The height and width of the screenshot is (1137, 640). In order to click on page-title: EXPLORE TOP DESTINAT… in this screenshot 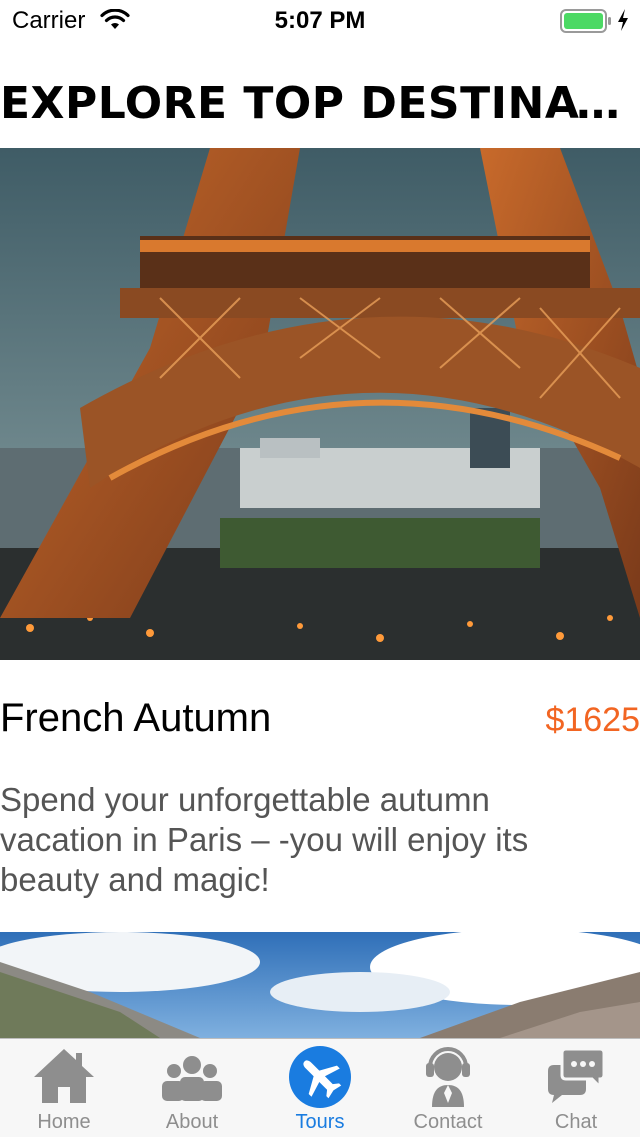, I will do `click(320, 103)`.